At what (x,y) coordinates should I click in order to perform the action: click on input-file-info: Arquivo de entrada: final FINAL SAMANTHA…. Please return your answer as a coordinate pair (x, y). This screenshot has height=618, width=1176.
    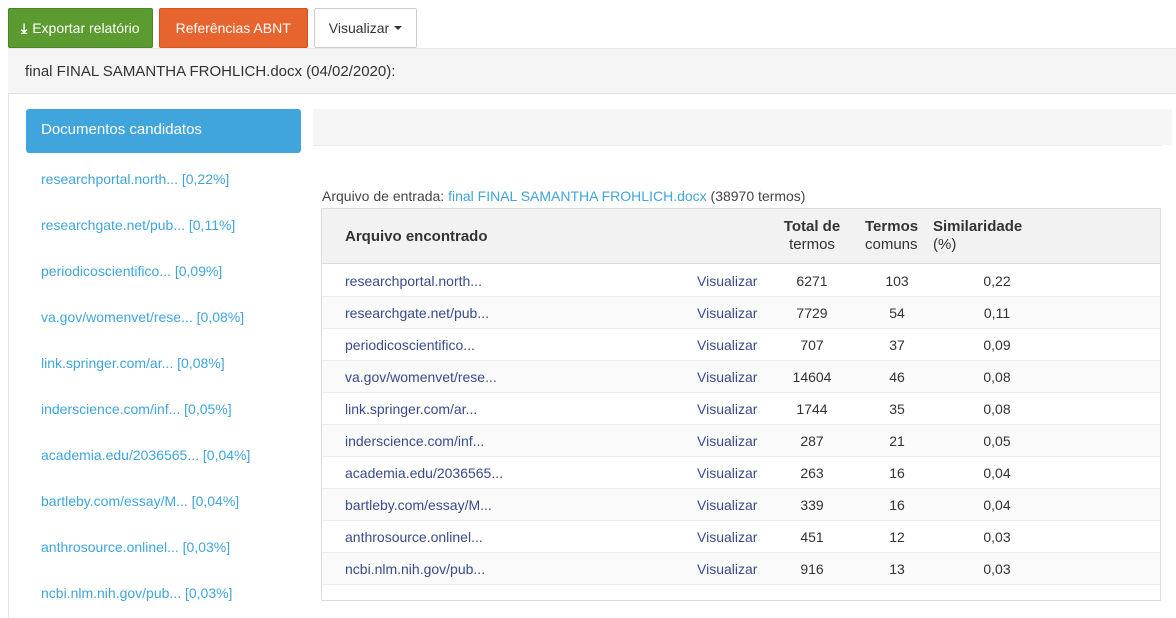
    Looking at the image, I should click on (563, 196).